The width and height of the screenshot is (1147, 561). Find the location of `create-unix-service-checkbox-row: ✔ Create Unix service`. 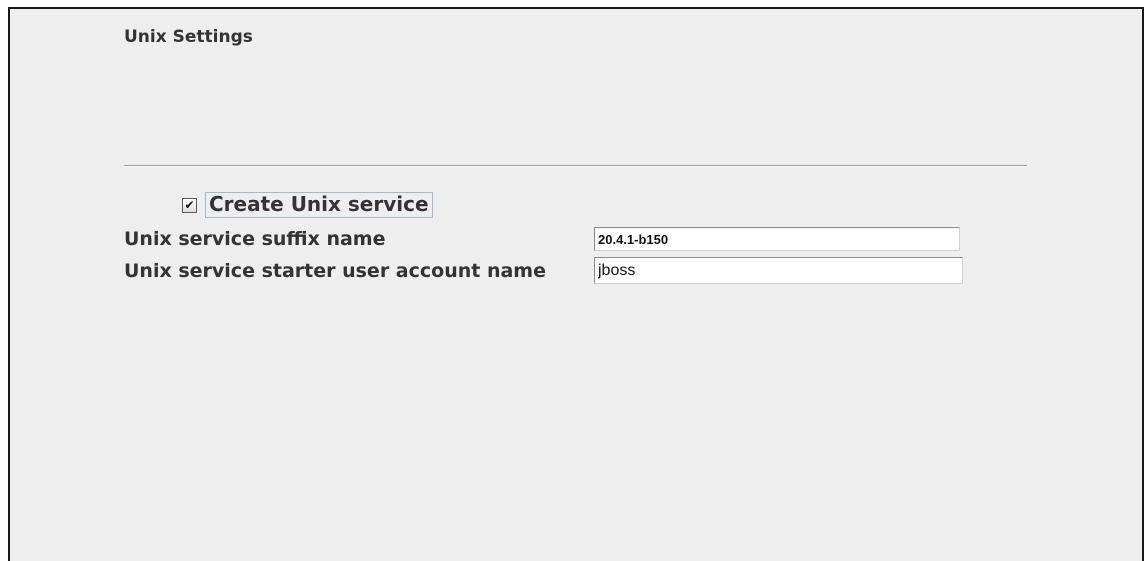

create-unix-service-checkbox-row: ✔ Create Unix service is located at coordinates (307, 205).